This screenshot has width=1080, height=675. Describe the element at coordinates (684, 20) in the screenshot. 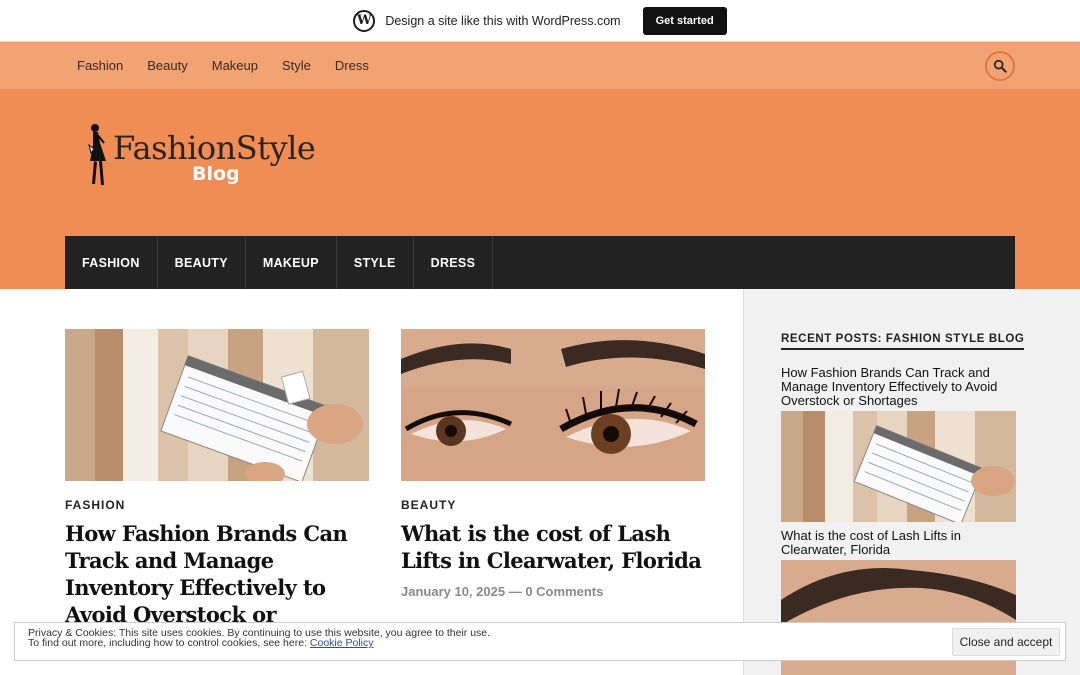

I see `get-started-button: Get started` at that location.